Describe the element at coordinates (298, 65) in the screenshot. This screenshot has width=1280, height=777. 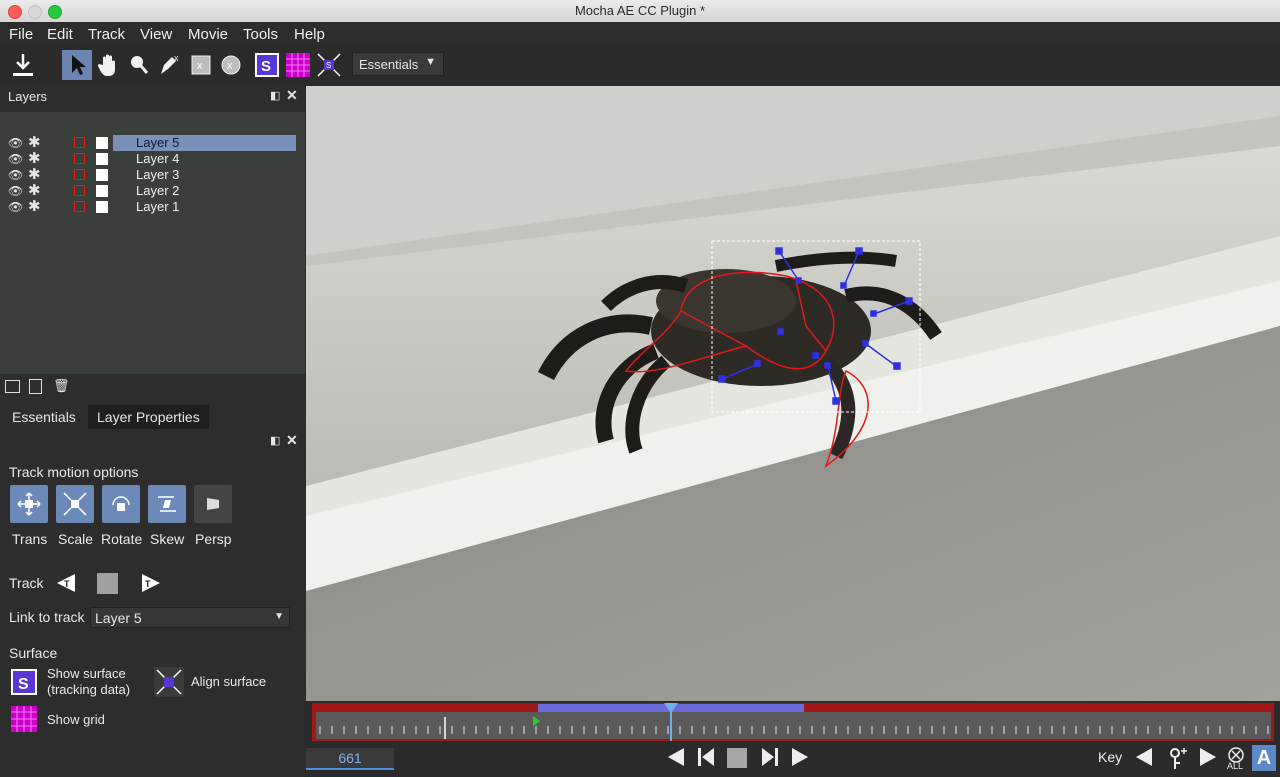
I see `show-grid-toggle` at that location.